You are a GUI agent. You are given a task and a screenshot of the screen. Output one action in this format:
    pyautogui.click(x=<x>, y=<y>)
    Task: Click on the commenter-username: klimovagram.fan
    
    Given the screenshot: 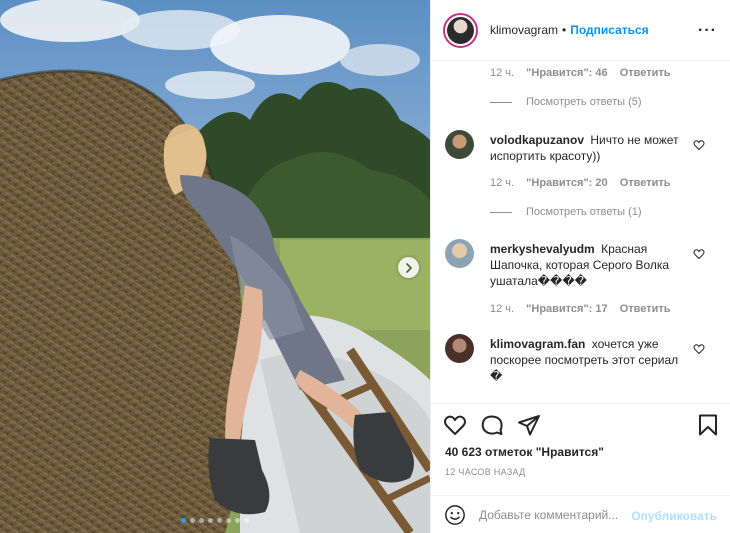 What is the action you would take?
    pyautogui.click(x=537, y=344)
    